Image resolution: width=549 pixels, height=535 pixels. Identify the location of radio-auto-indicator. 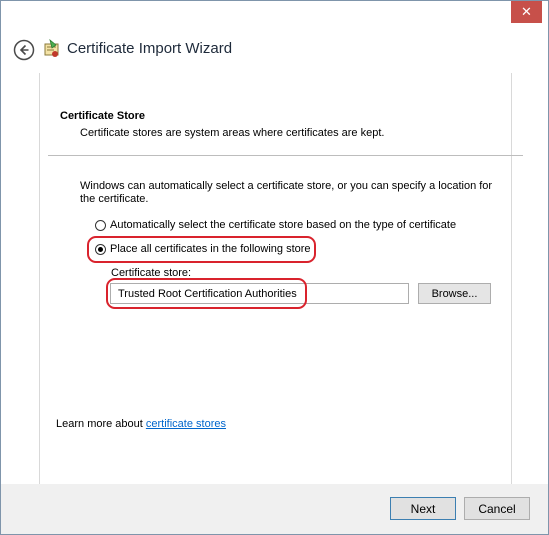
(100, 225).